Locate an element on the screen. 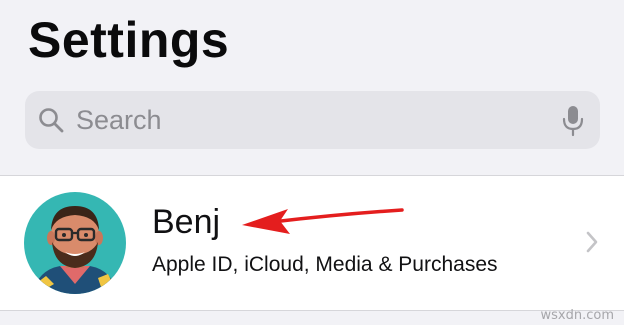 The height and width of the screenshot is (325, 624). avatar is located at coordinates (75, 243).